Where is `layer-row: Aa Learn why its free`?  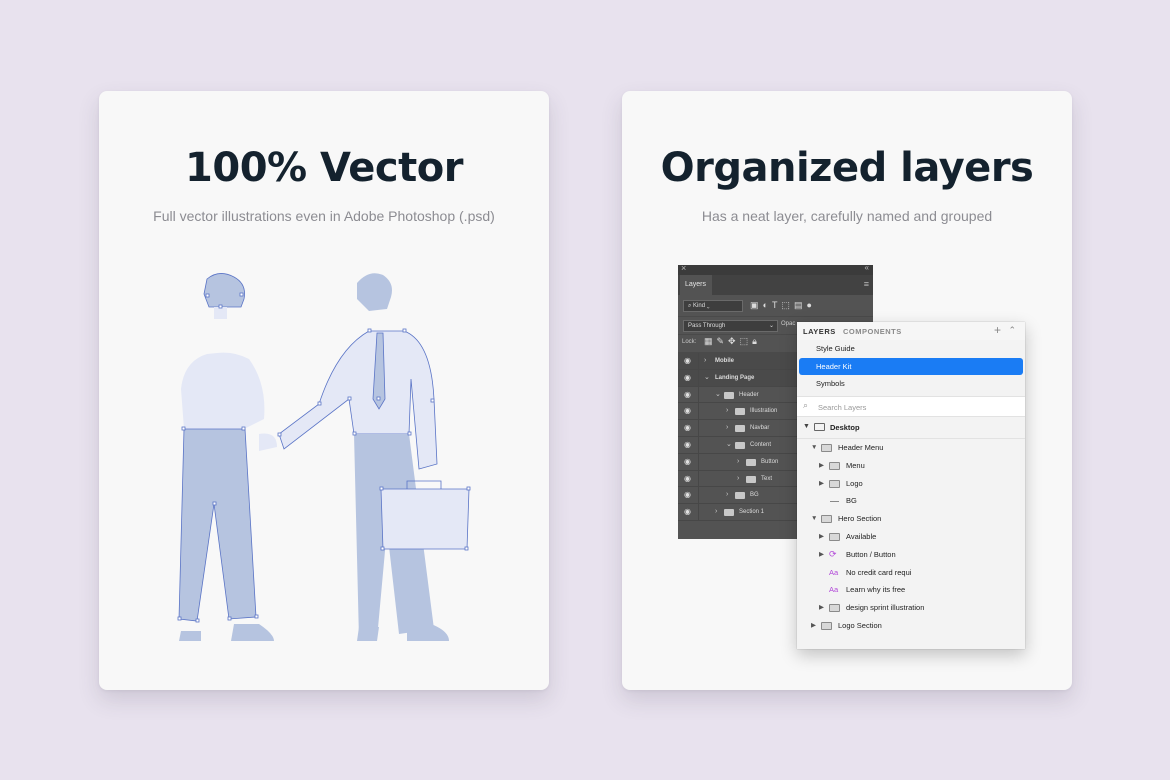 layer-row: Aa Learn why its free is located at coordinates (911, 590).